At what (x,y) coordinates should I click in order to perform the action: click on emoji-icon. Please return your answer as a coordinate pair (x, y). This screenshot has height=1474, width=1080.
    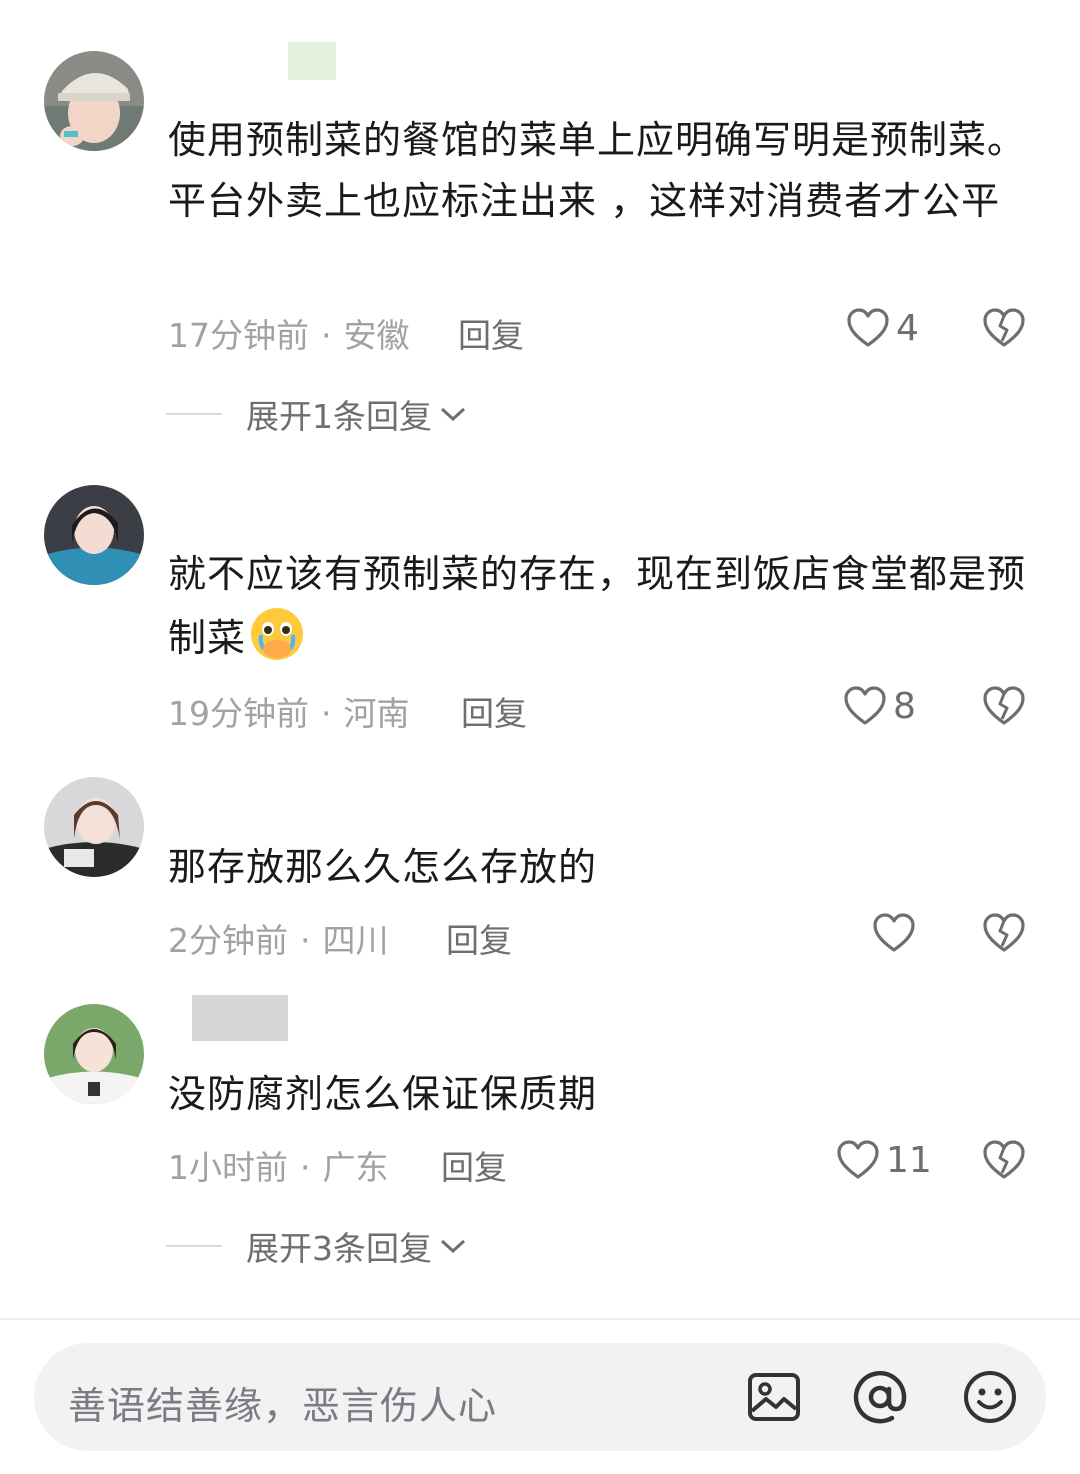
    Looking at the image, I should click on (990, 1397).